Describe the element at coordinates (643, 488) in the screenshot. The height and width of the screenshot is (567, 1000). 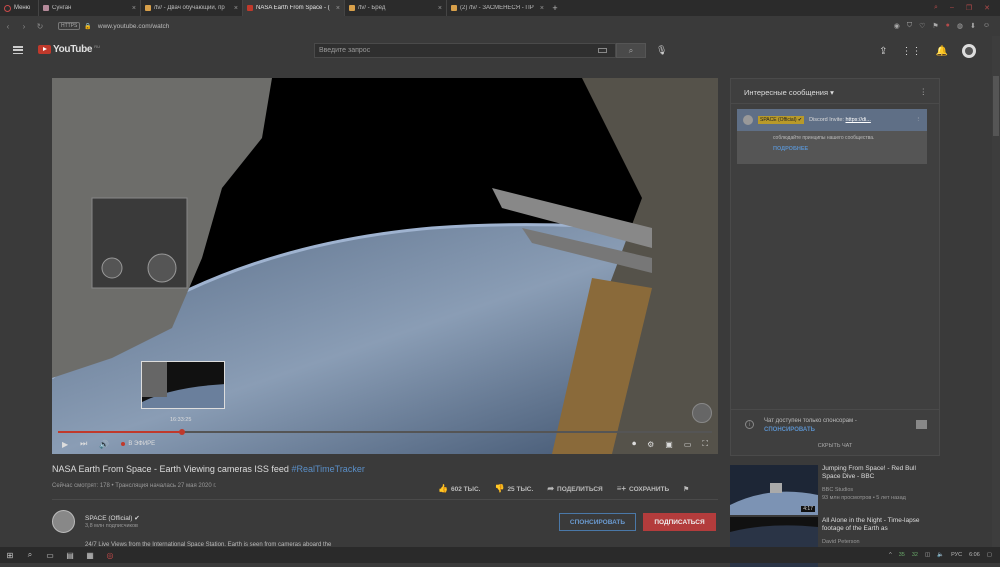
I see `save-button: ≡+ СОХРАНИТЬ` at that location.